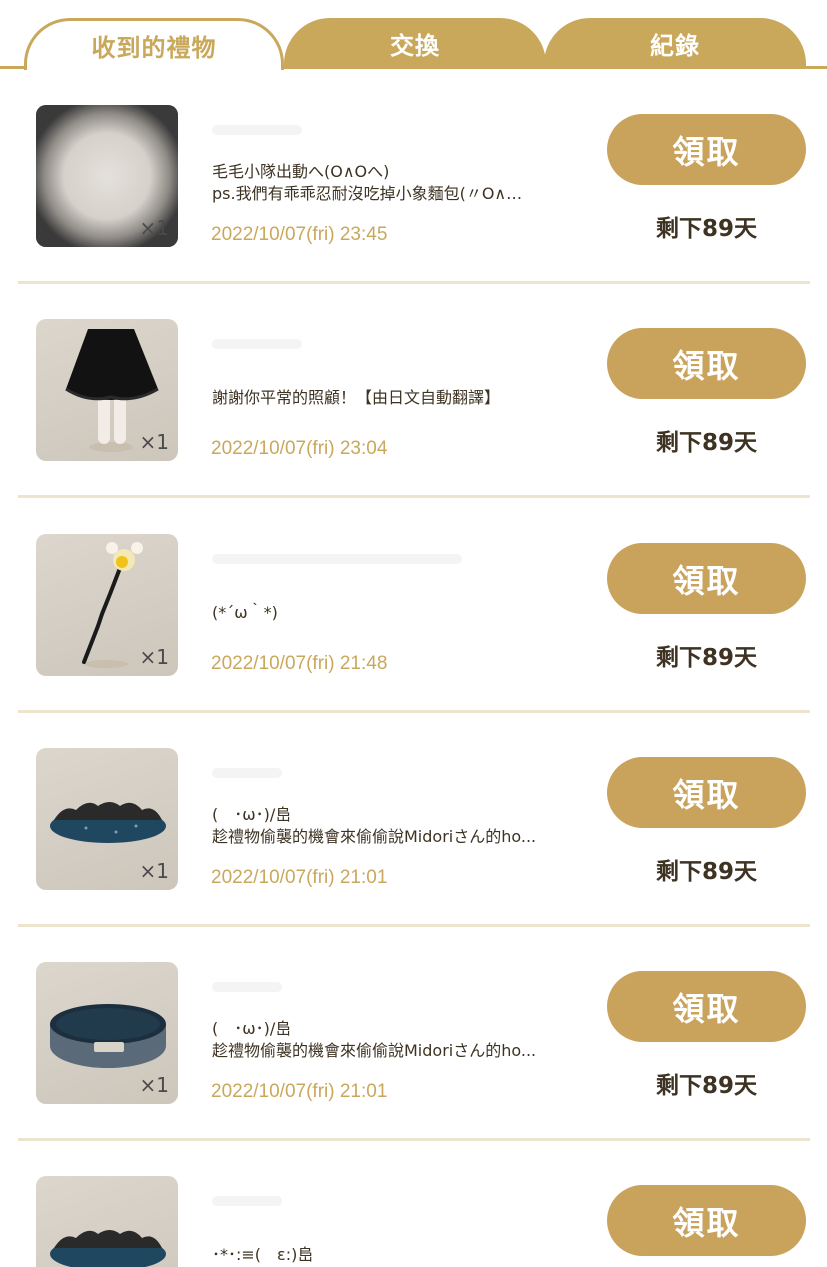 Image resolution: width=827 pixels, height=1267 pixels. Describe the element at coordinates (245, 612) in the screenshot. I see `message-line: (*´ω｀*)` at that location.